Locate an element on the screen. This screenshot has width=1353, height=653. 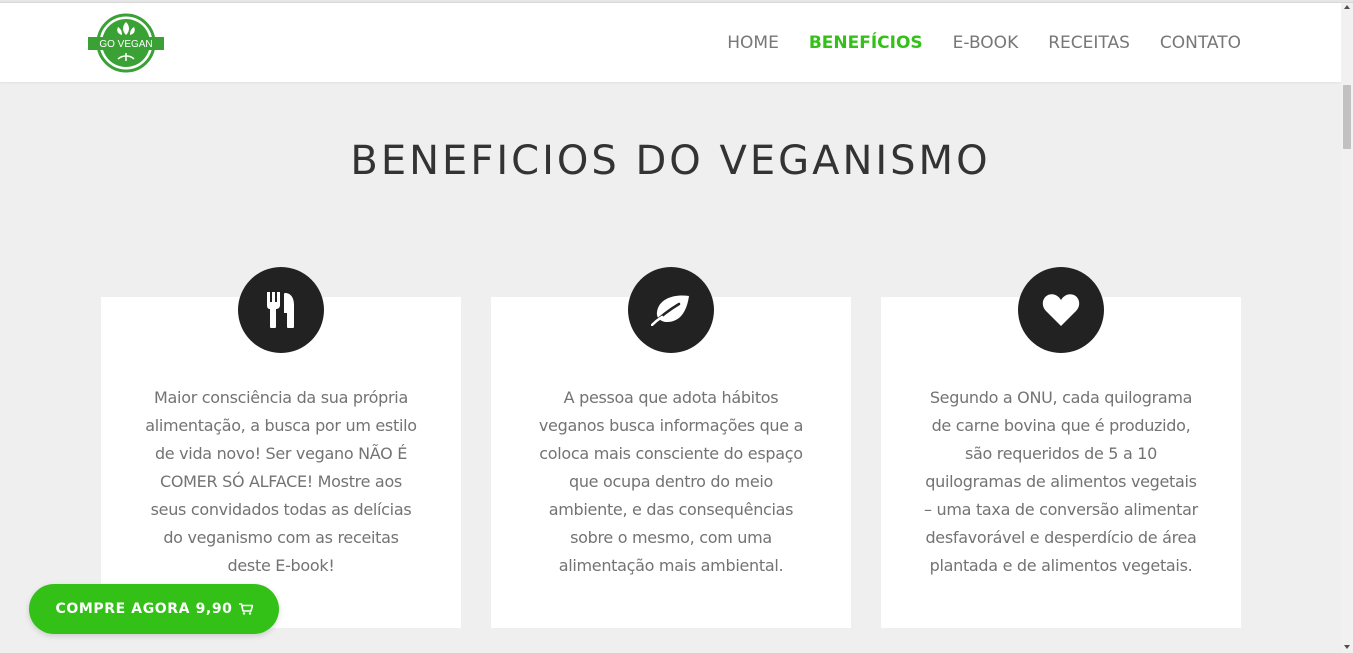
go-vegan-logo: GO VEGAN is located at coordinates (126, 43).